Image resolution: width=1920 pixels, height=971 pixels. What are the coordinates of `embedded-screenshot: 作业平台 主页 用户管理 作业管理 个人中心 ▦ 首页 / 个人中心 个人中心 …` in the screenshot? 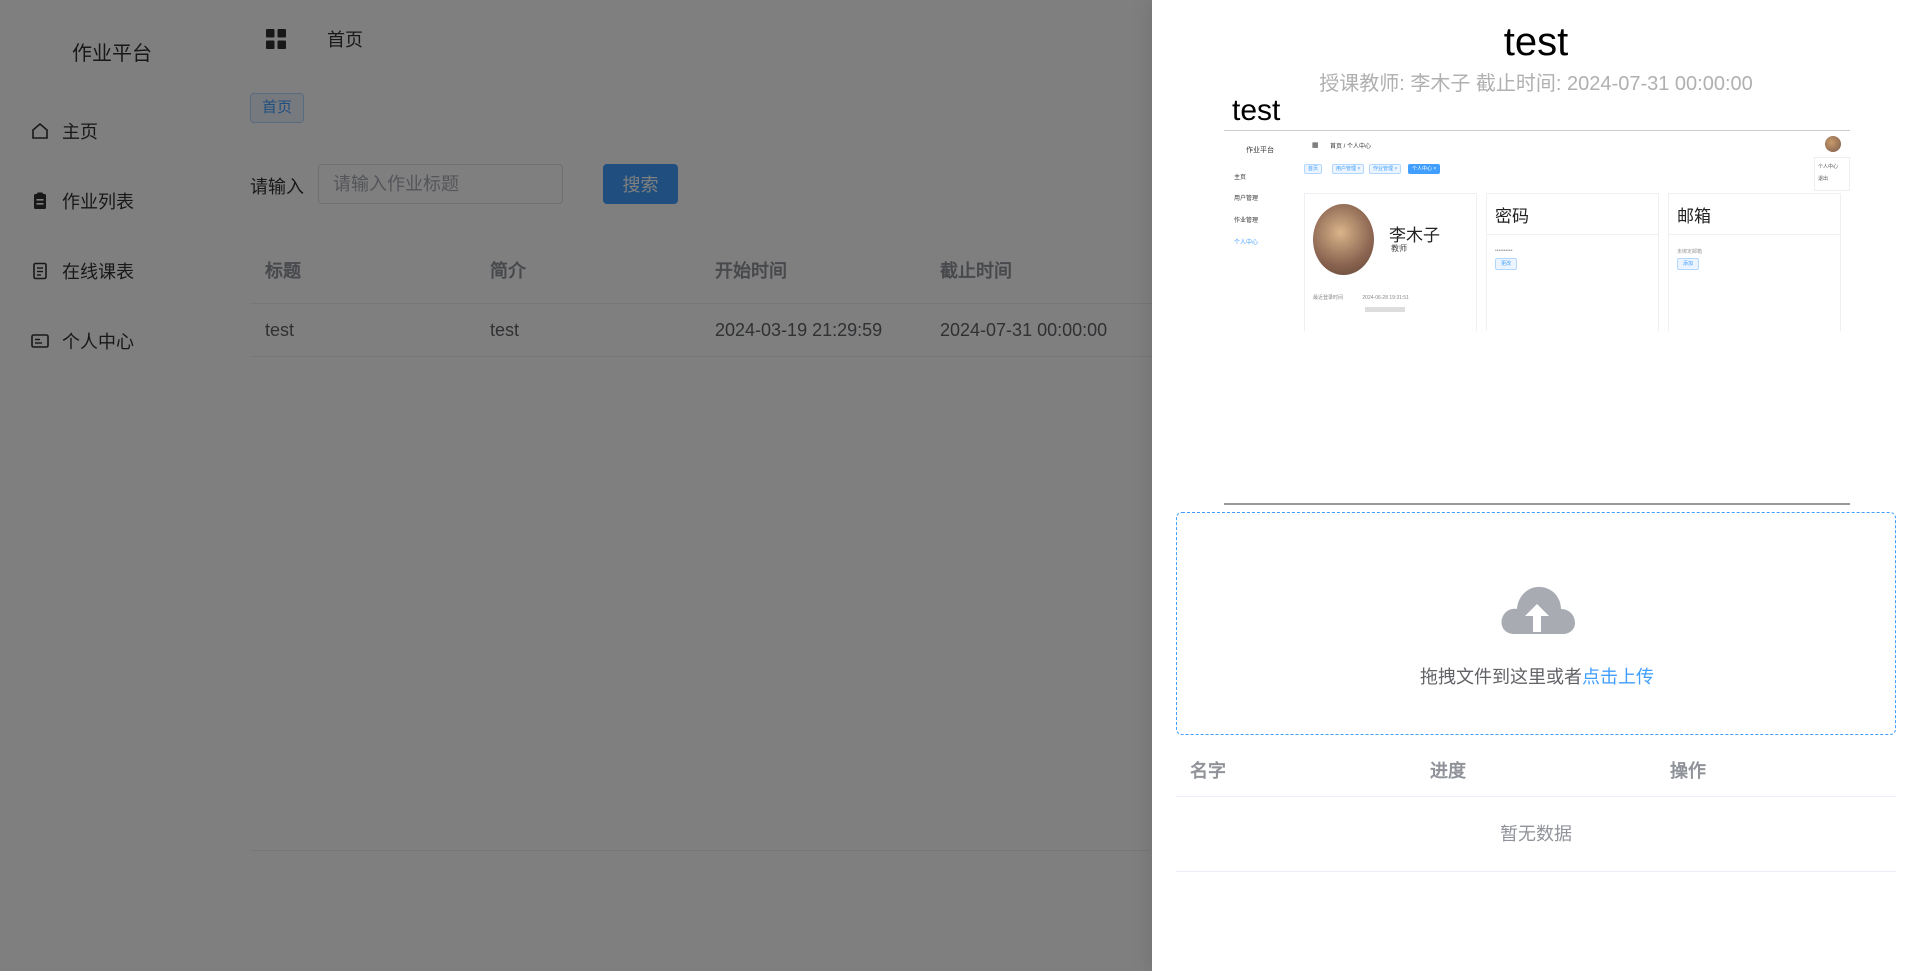 It's located at (1537, 231).